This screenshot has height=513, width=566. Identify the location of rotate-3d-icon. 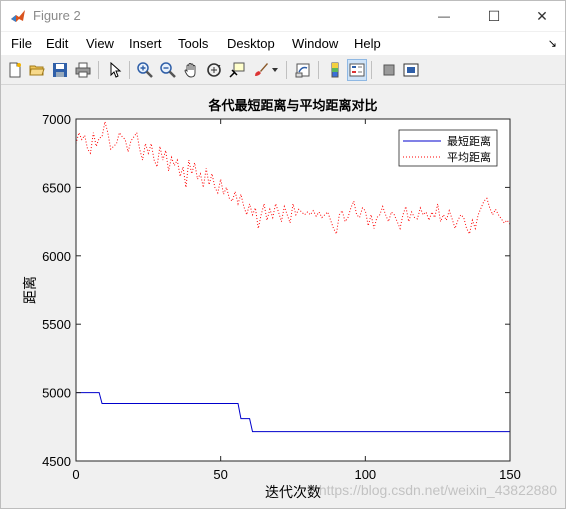
(214, 70).